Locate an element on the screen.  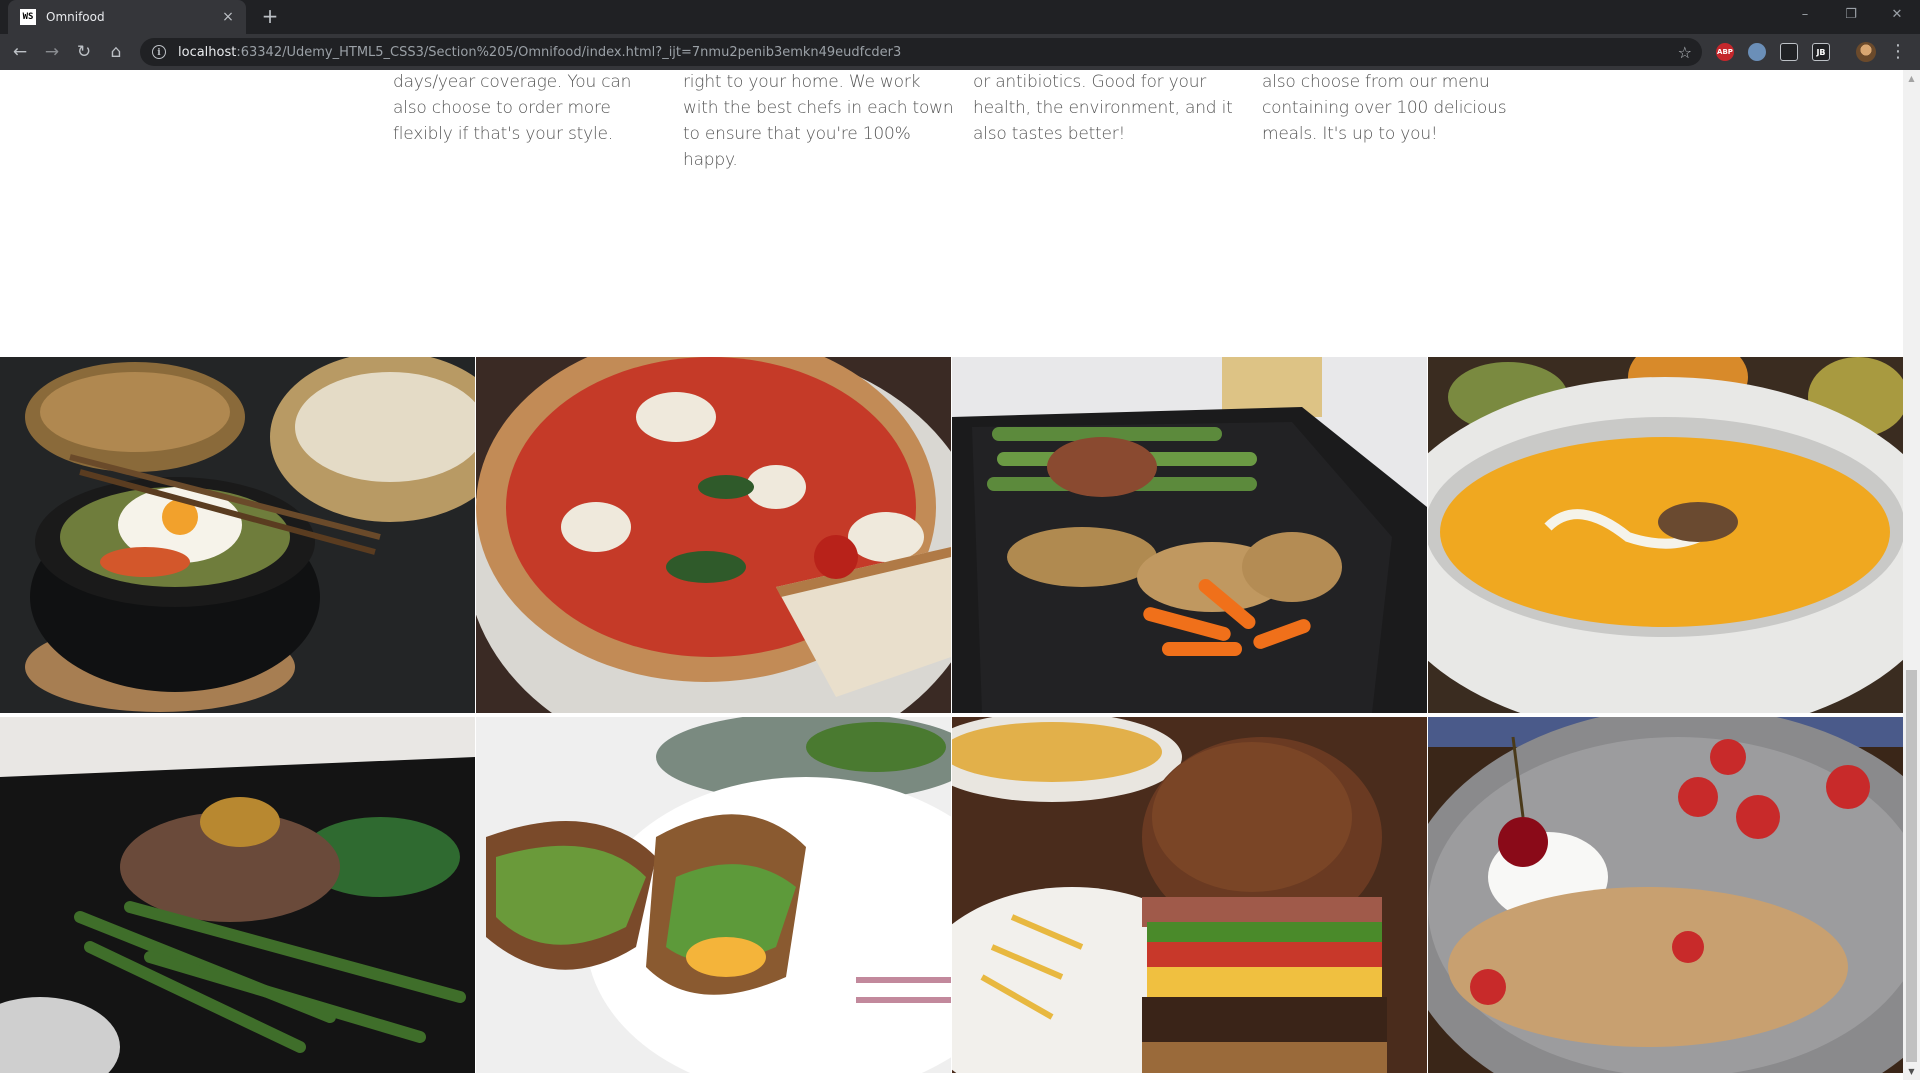
jetbrains-extension-icon: JB is located at coordinates (1821, 52).